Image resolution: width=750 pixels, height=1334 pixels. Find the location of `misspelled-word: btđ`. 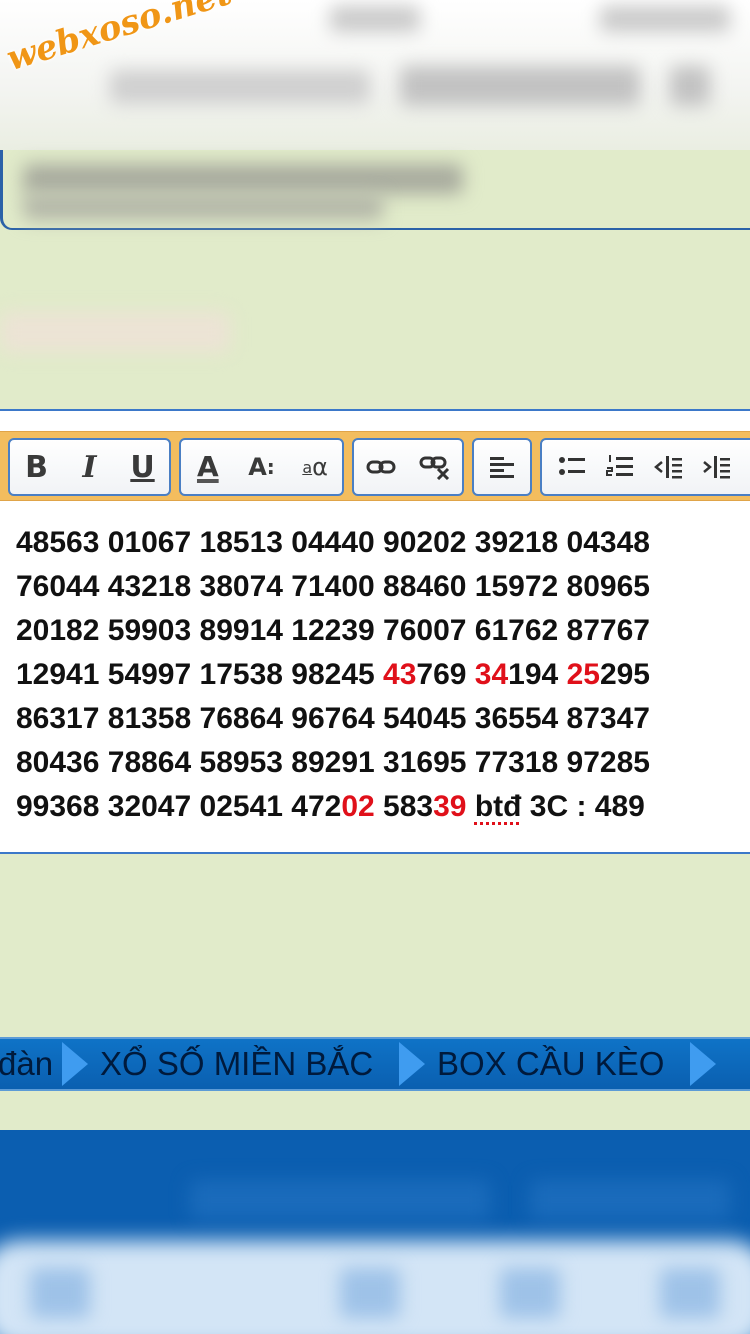

misspelled-word: btđ is located at coordinates (498, 806).